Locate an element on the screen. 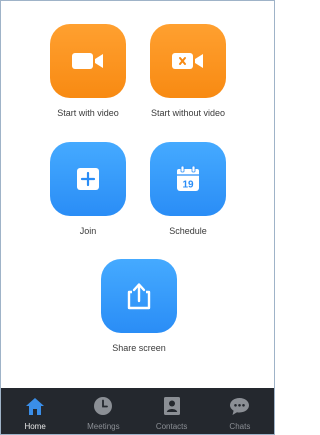 This screenshot has height=435, width=320. nav-tab-meetings: Meetings is located at coordinates (103, 411).